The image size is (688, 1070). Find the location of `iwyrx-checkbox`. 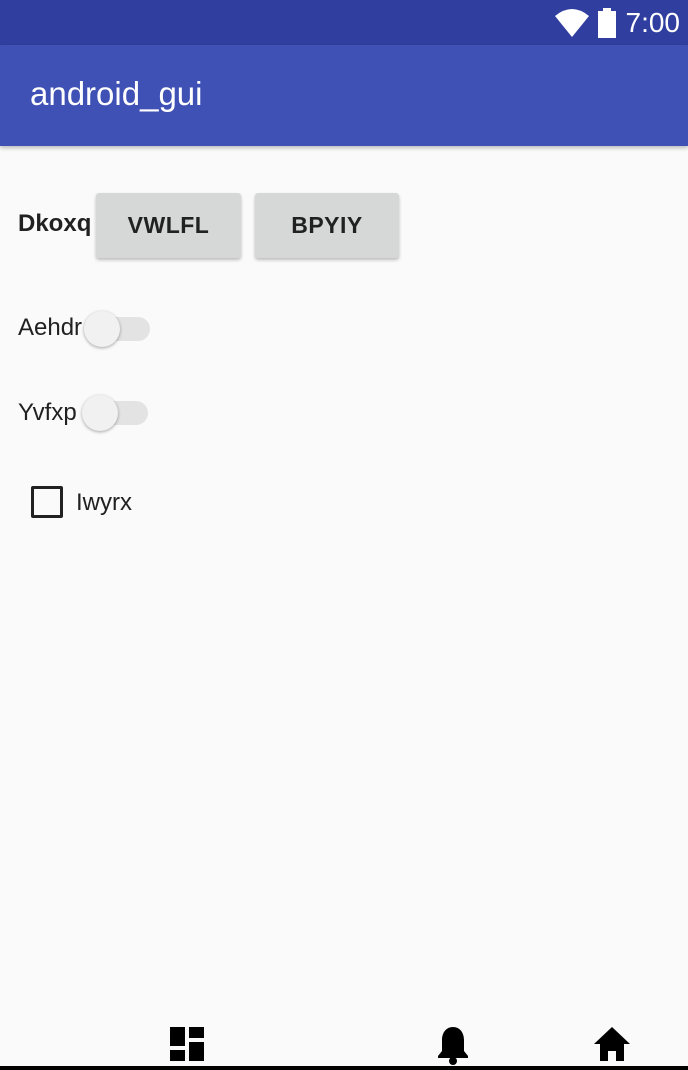

iwyrx-checkbox is located at coordinates (47, 502).